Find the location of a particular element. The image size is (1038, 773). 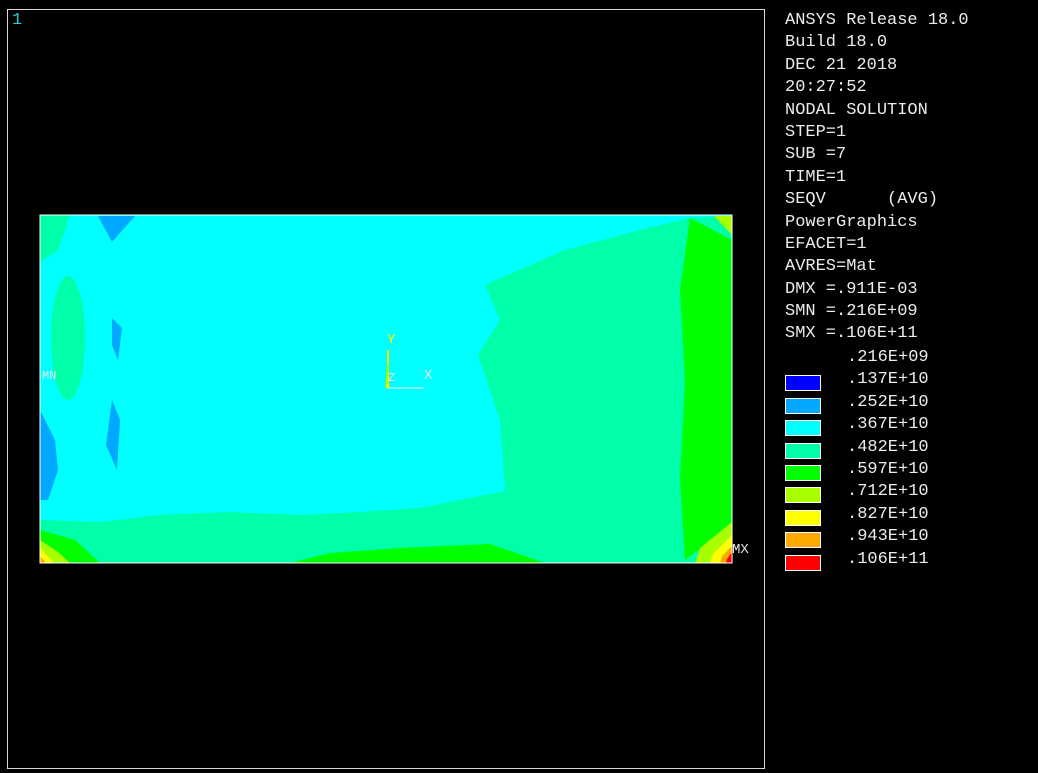

legend-value: .597E+10 is located at coordinates (888, 469).